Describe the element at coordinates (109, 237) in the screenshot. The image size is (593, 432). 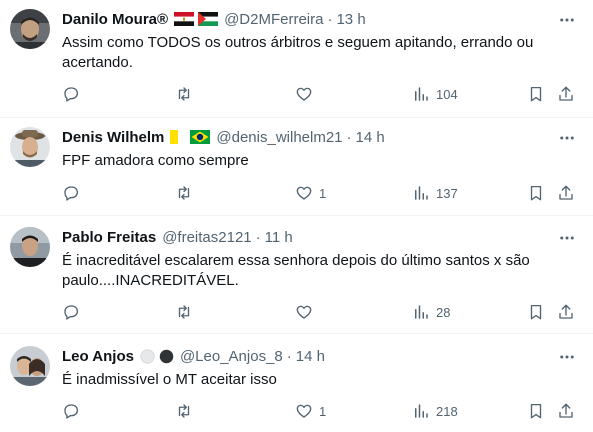
I see `author-name: Pablo Freitas` at that location.